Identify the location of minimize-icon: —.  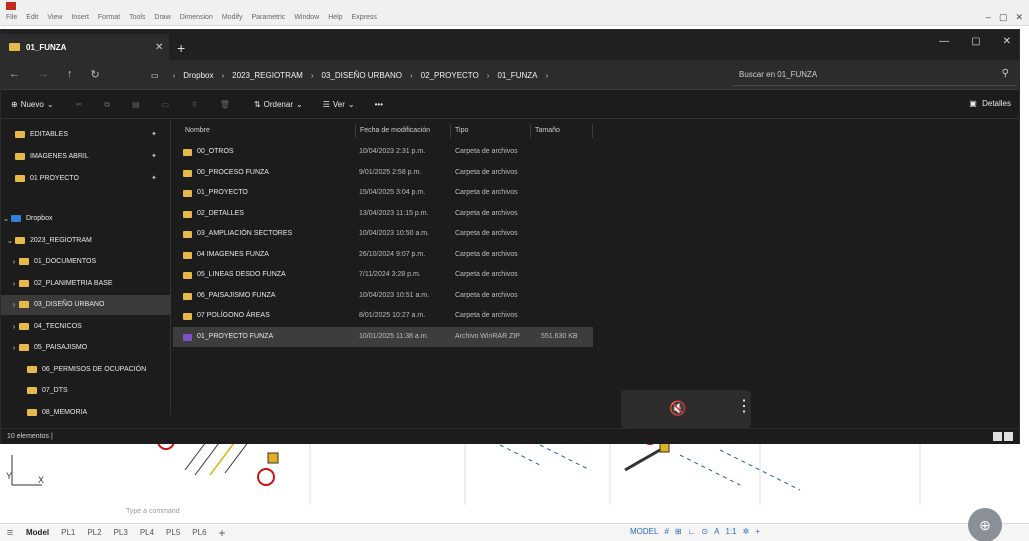
(944, 41).